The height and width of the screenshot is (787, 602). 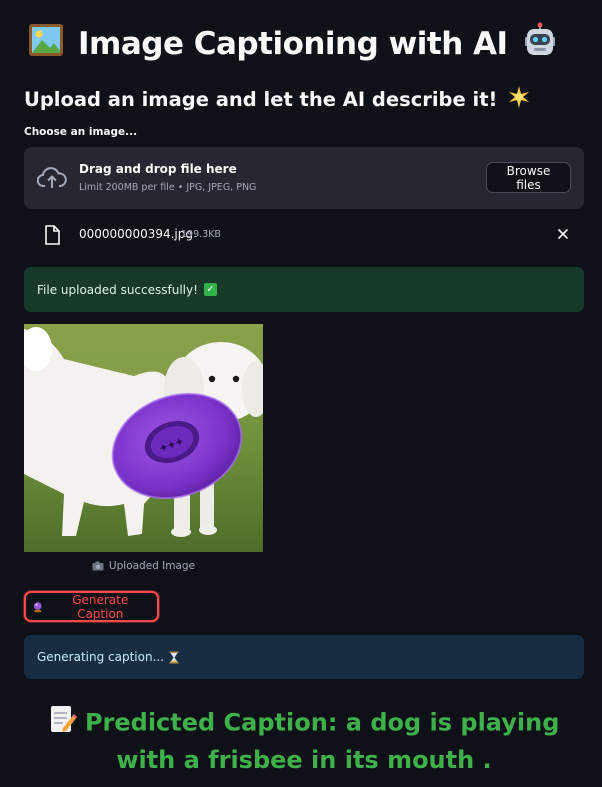 What do you see at coordinates (304, 289) in the screenshot?
I see `success-alert: File uploaded successfully! ✓` at bounding box center [304, 289].